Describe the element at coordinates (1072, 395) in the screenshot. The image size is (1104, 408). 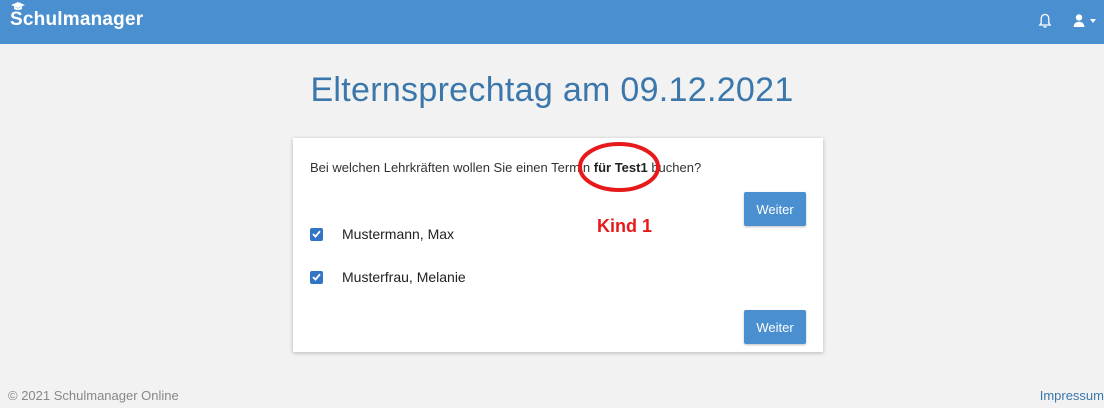
I see `impressum-link: Impressum` at that location.